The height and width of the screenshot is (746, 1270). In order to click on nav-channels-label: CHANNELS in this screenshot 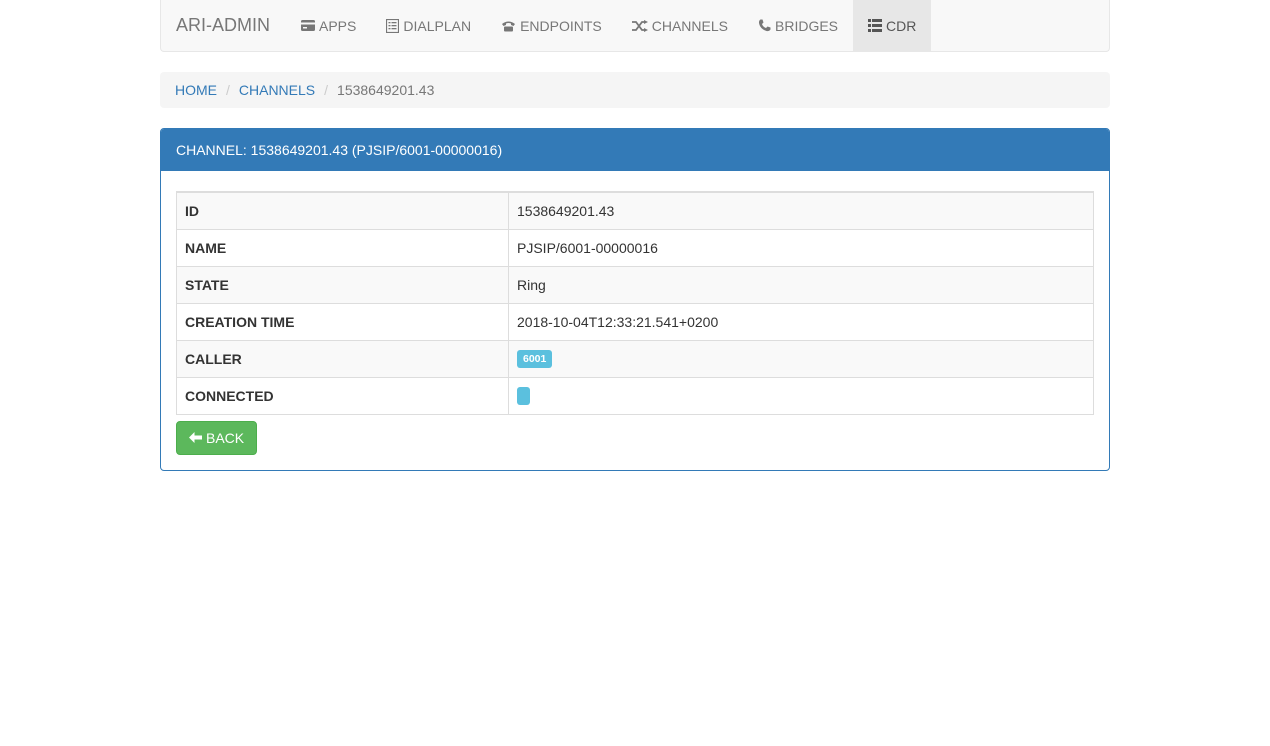, I will do `click(689, 25)`.